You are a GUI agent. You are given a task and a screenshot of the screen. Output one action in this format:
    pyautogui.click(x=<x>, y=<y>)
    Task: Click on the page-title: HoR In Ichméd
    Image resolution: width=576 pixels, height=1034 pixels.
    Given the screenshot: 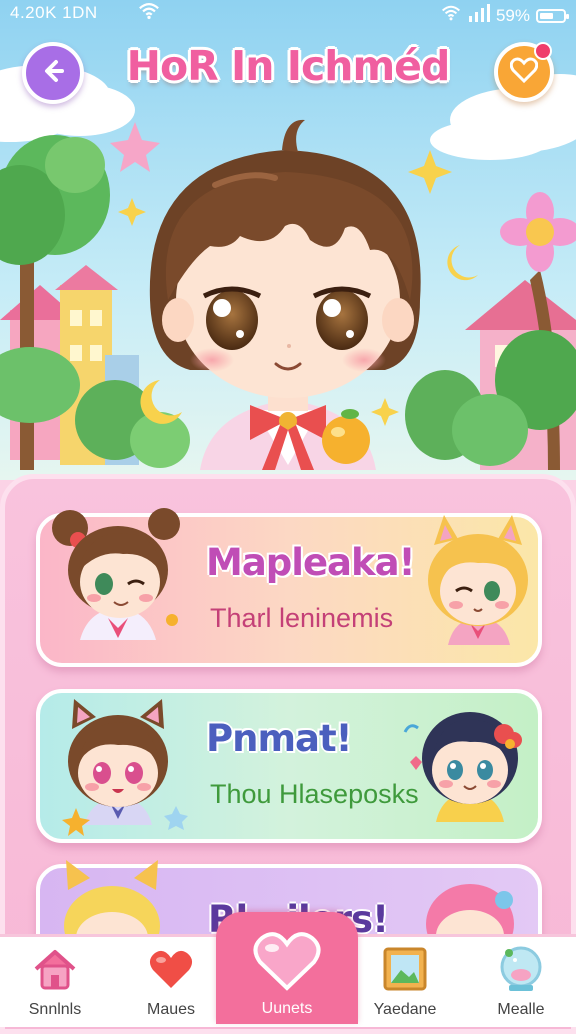 What is the action you would take?
    pyautogui.click(x=288, y=66)
    